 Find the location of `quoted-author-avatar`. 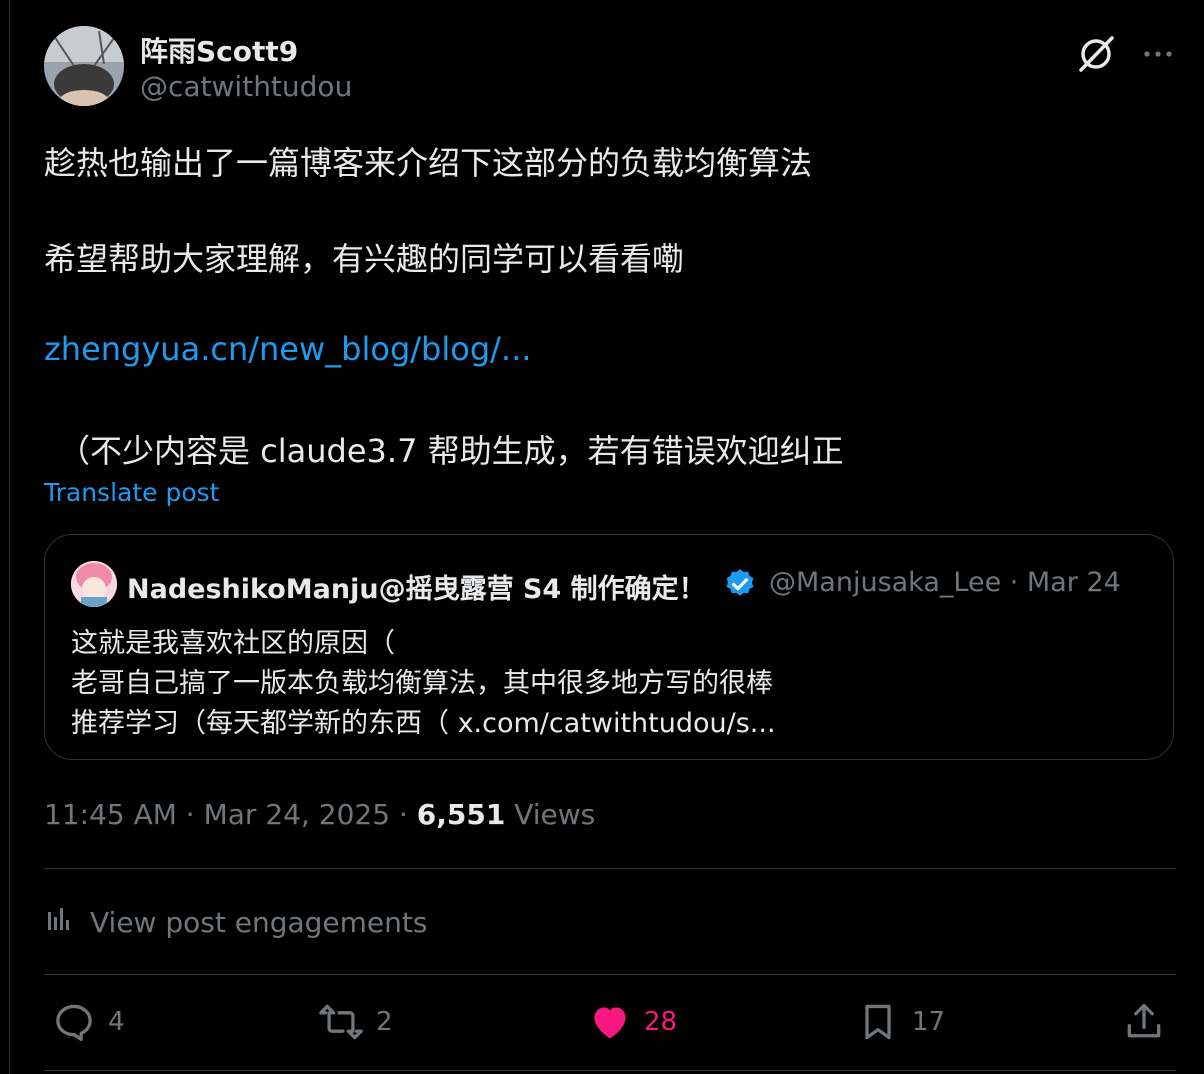

quoted-author-avatar is located at coordinates (94, 584).